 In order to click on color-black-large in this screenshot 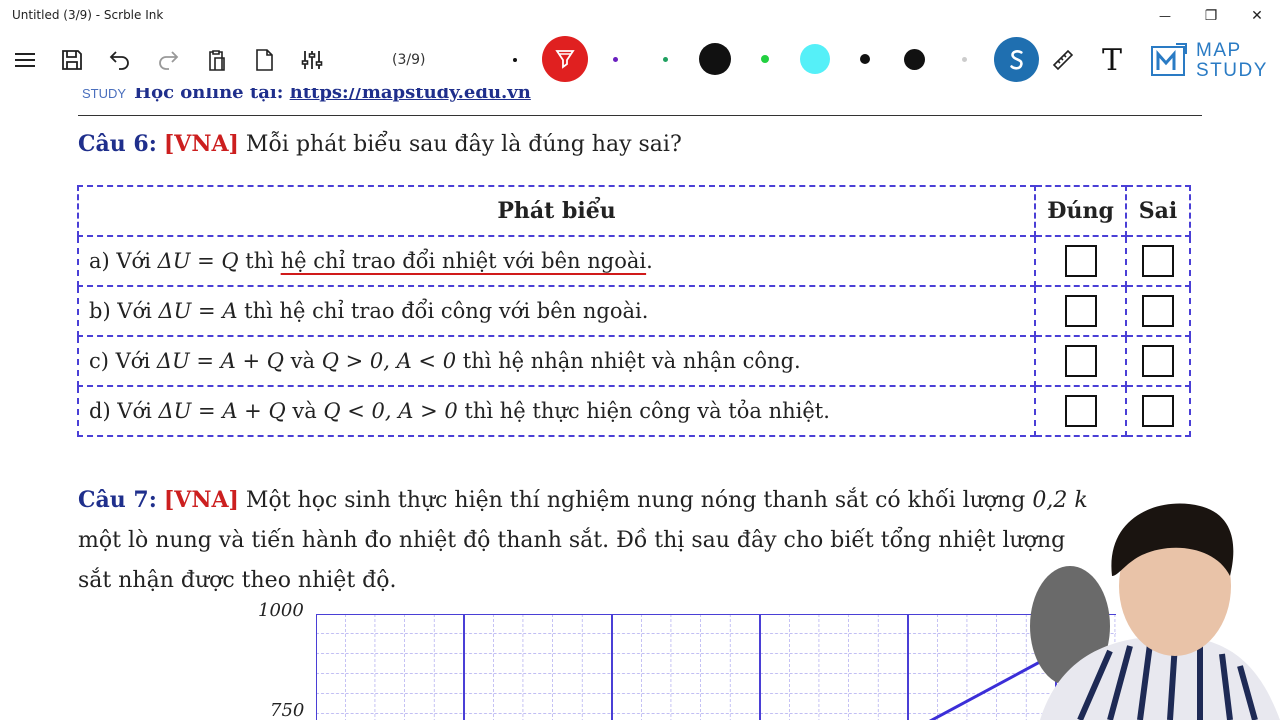, I will do `click(715, 59)`.